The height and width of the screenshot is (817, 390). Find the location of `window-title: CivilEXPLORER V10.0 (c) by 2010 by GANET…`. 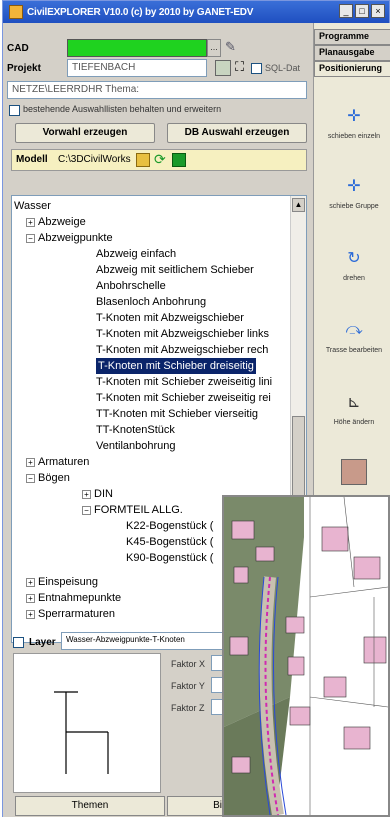

window-title: CivilEXPLORER V10.0 (c) by 2010 by GANET… is located at coordinates (140, 12).